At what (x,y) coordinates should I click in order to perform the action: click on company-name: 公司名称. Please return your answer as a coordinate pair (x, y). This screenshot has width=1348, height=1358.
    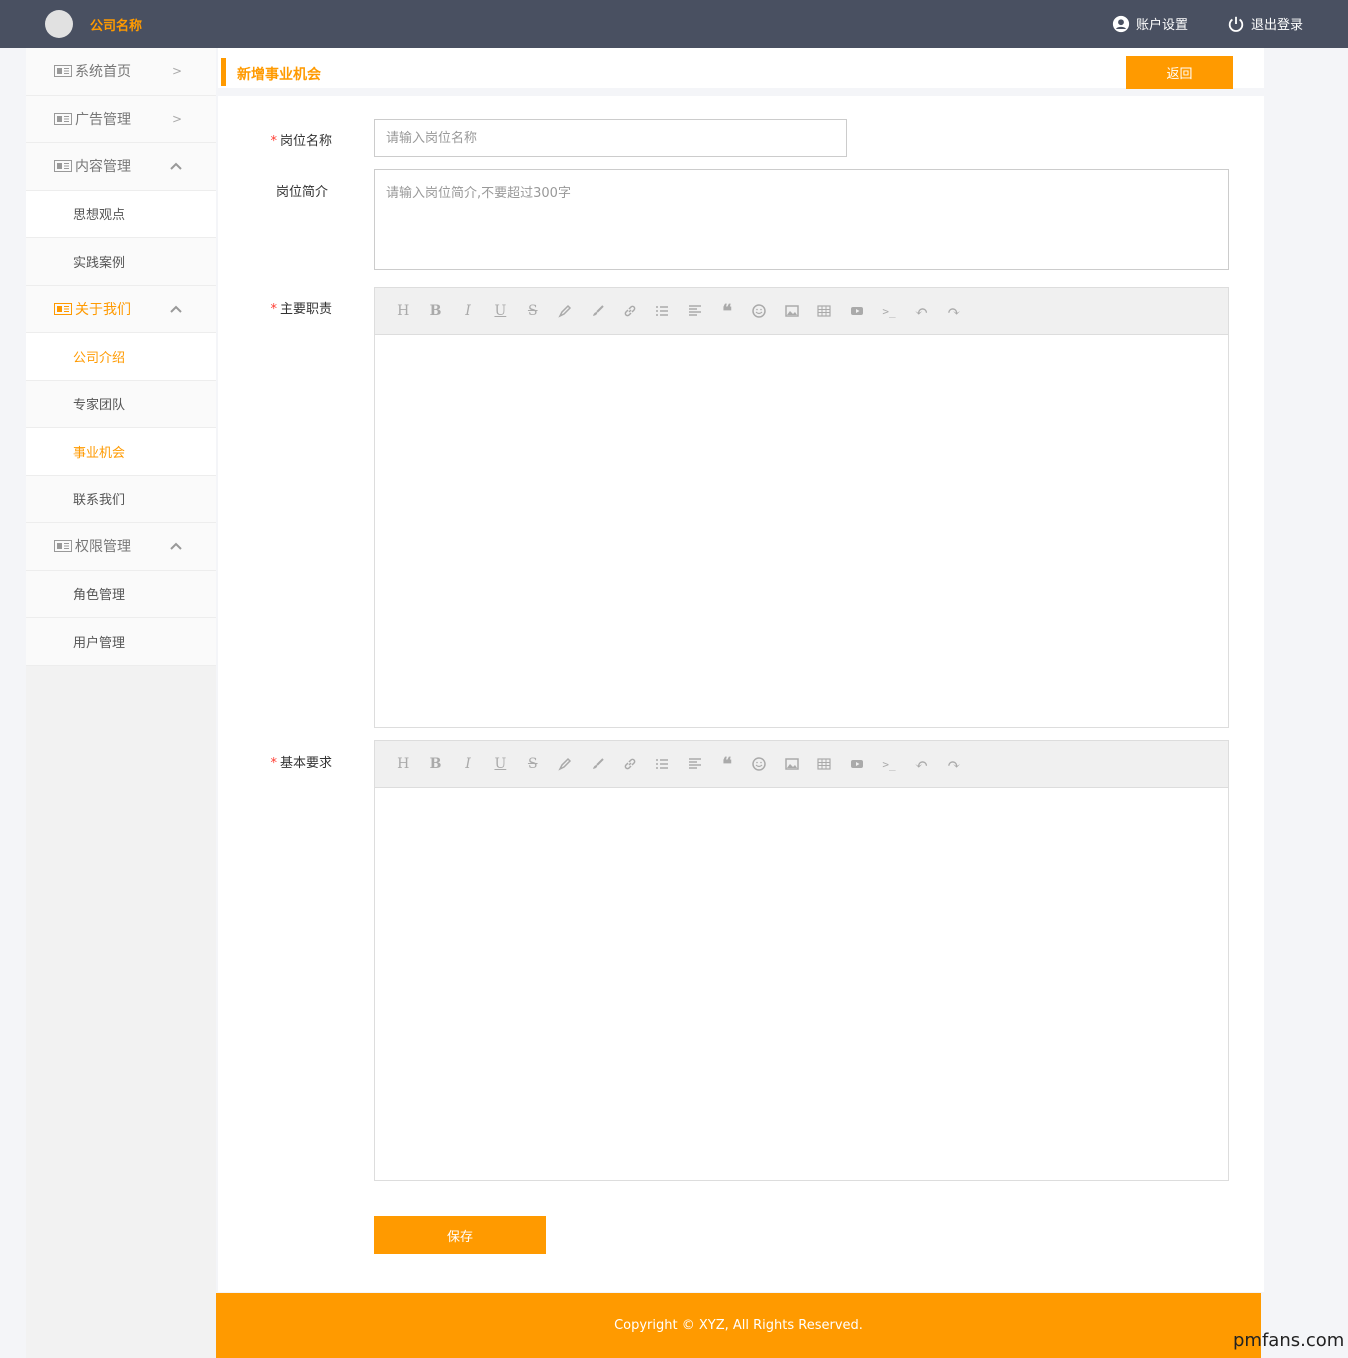
    Looking at the image, I should click on (116, 26).